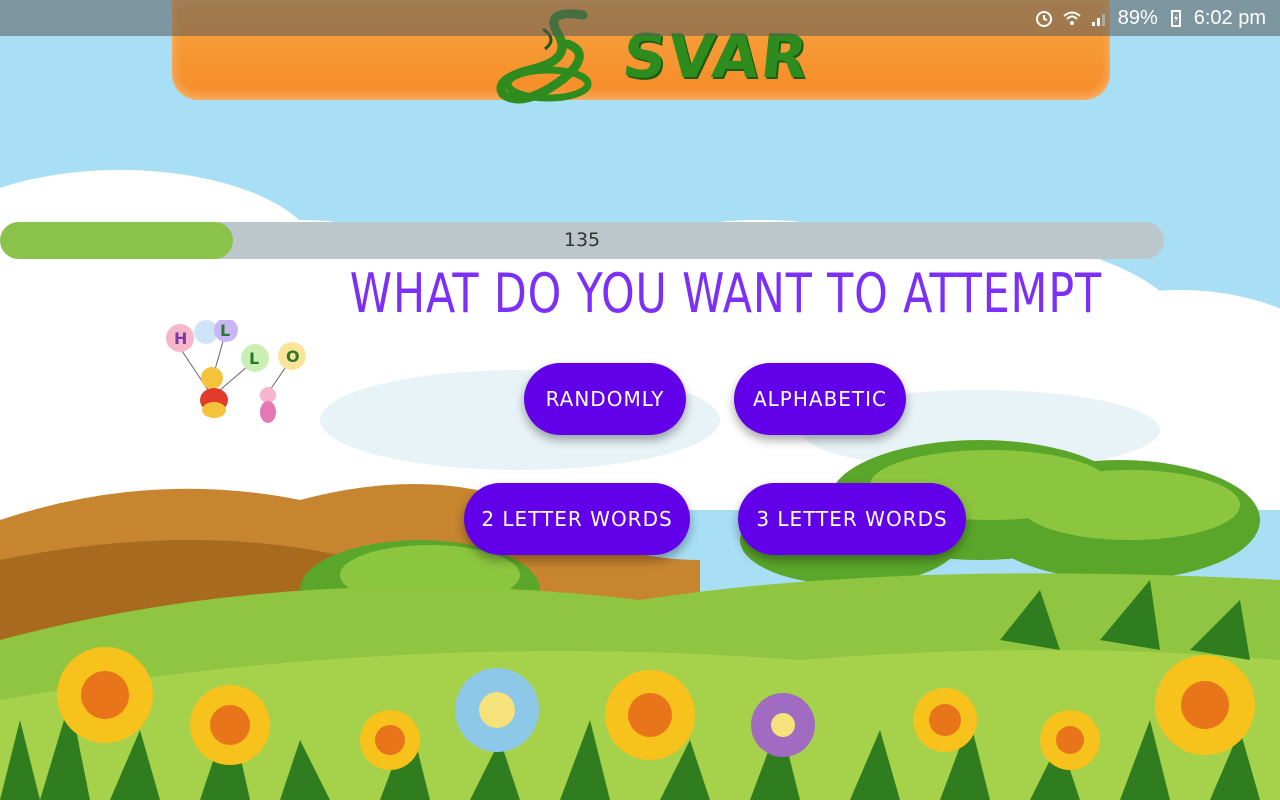 This screenshot has height=800, width=1280. What do you see at coordinates (820, 399) in the screenshot?
I see `alphabetic-button: ALPHABETIC` at bounding box center [820, 399].